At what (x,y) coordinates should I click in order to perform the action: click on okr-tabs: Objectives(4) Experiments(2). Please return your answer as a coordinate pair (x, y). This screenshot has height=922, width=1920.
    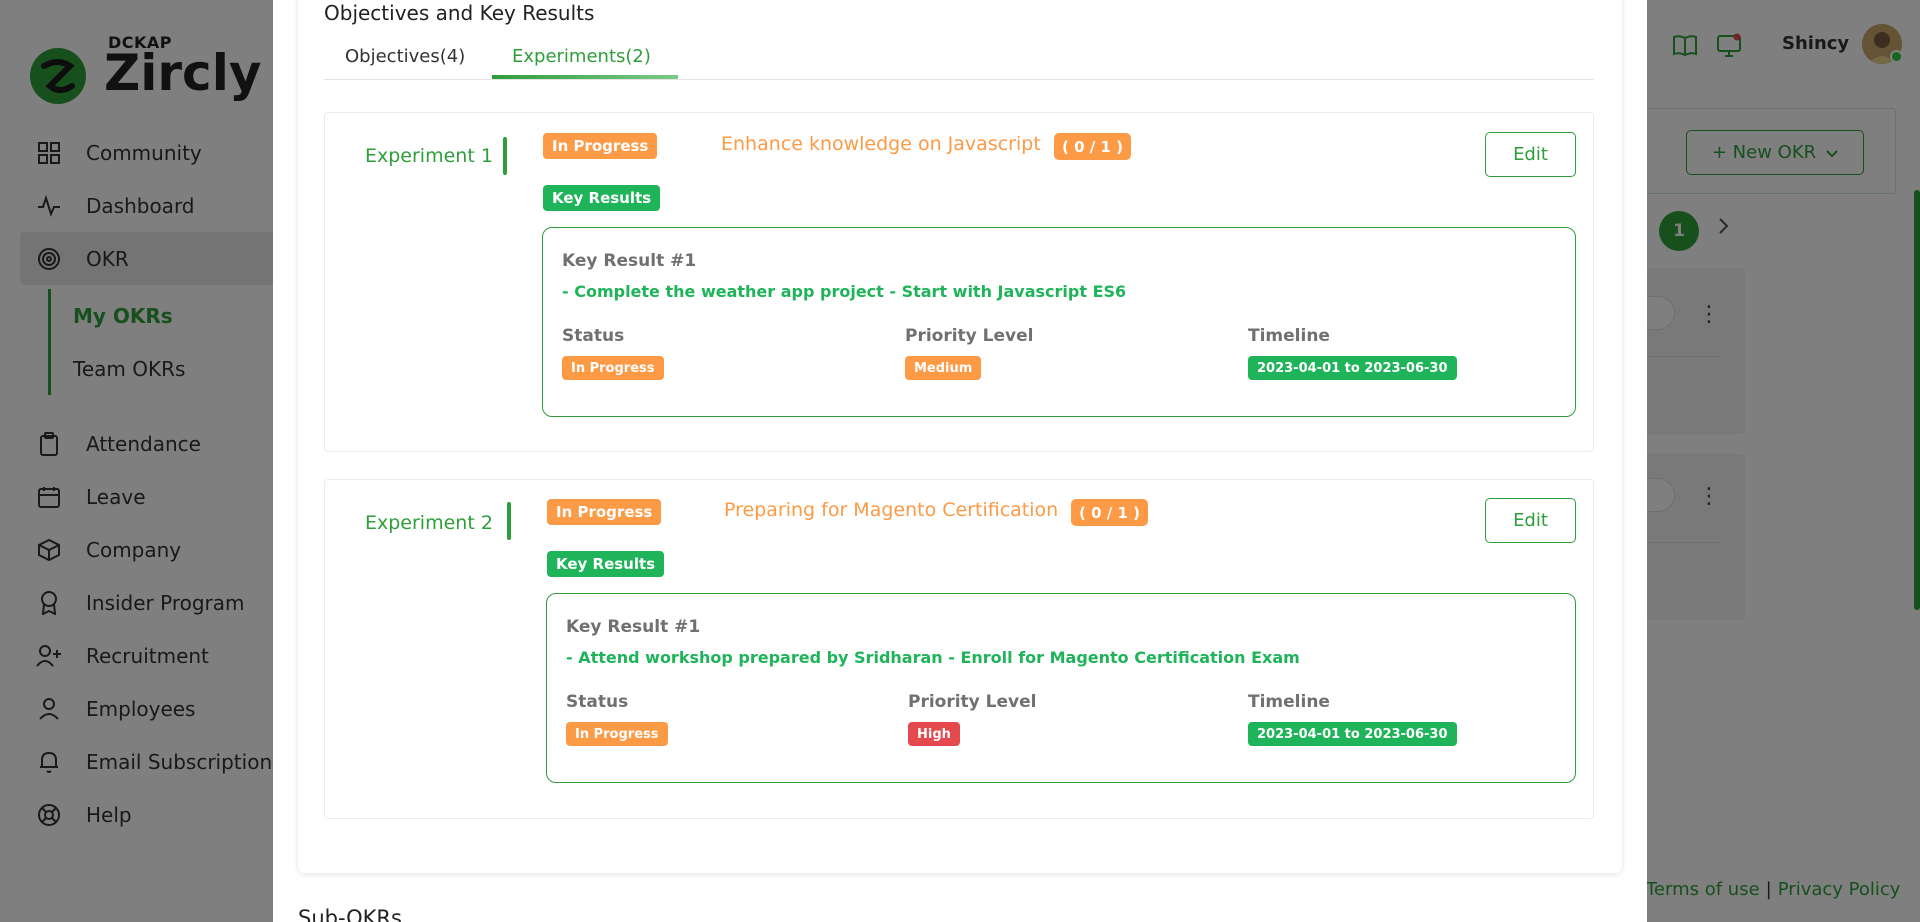
    Looking at the image, I should click on (959, 59).